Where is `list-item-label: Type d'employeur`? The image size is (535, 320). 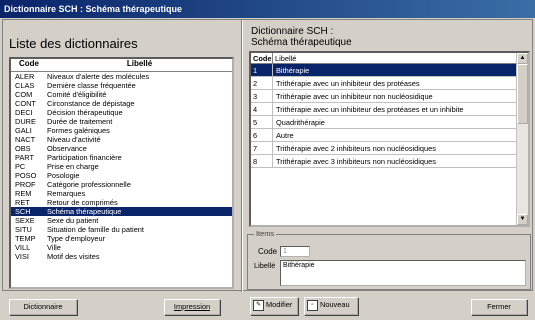
list-item-label: Type d'employeur is located at coordinates (76, 238).